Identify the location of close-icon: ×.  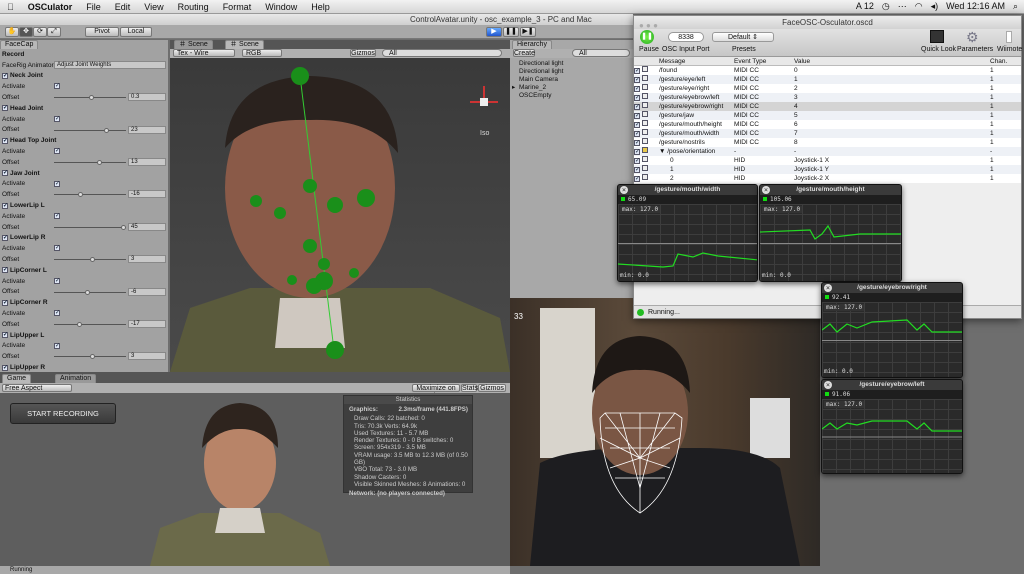
(828, 288).